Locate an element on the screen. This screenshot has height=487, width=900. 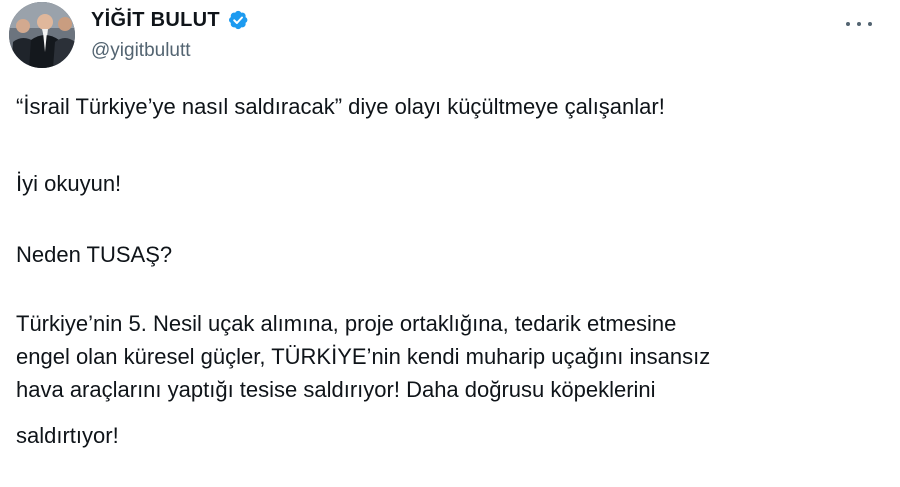
display-name: YİĞİT BULUT is located at coordinates (155, 20).